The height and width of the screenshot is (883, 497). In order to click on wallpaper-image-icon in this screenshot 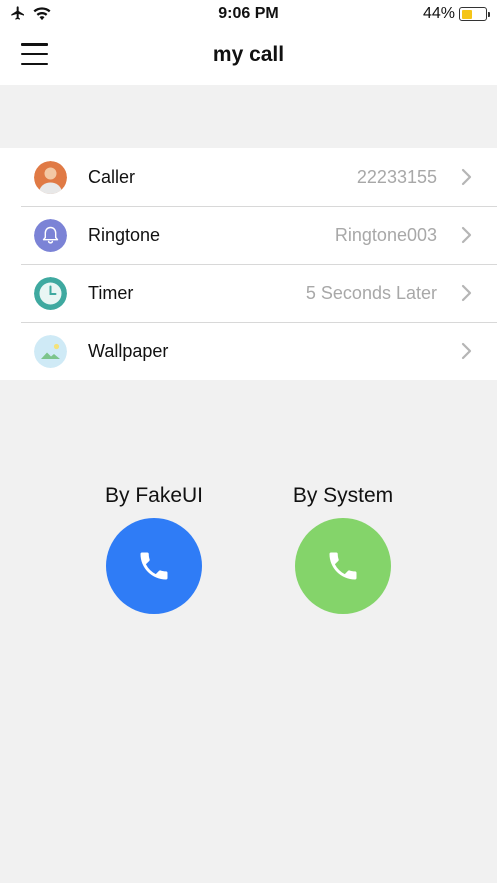, I will do `click(50, 351)`.